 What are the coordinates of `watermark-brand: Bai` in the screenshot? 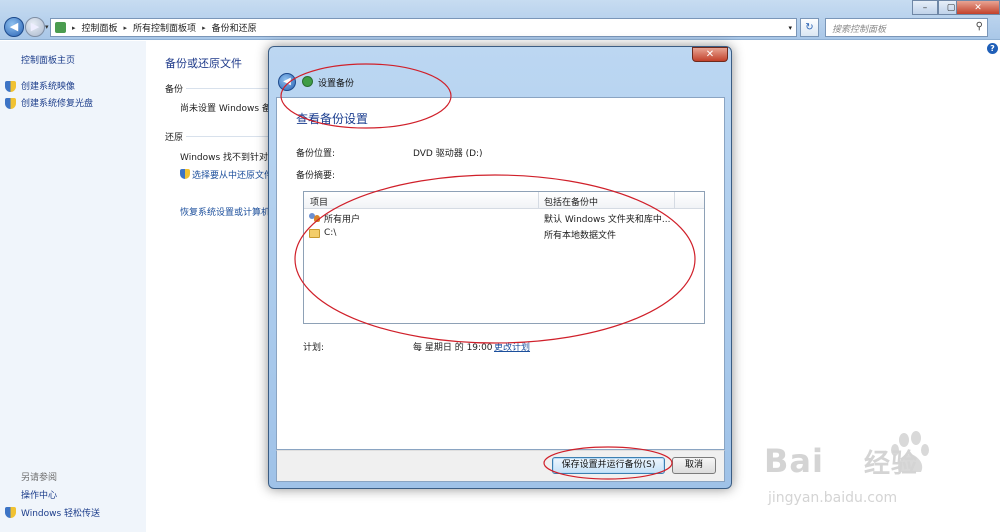 It's located at (794, 461).